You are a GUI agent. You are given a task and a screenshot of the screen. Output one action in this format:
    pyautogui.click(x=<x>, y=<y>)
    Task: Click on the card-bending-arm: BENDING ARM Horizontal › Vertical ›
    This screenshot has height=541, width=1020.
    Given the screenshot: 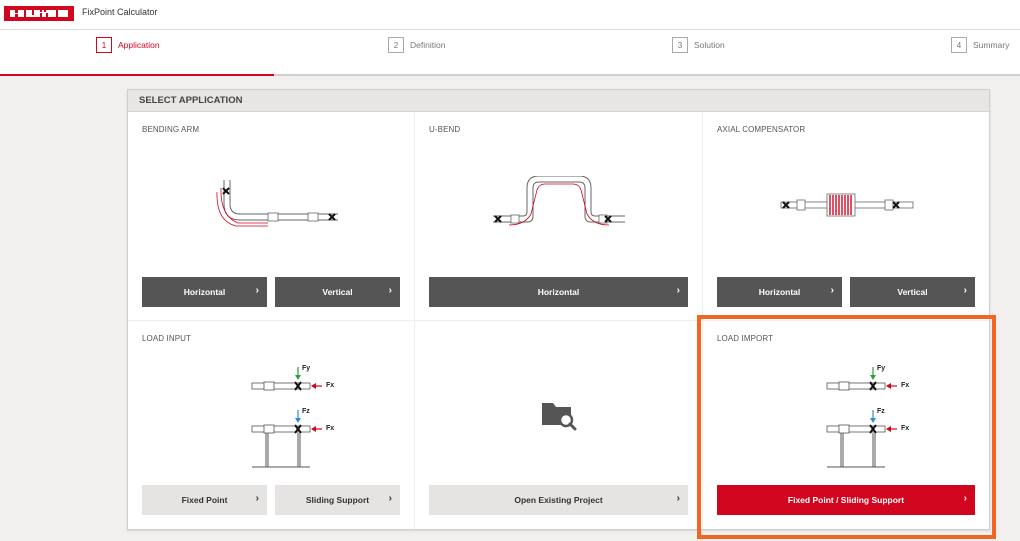 What is the action you would take?
    pyautogui.click(x=271, y=216)
    